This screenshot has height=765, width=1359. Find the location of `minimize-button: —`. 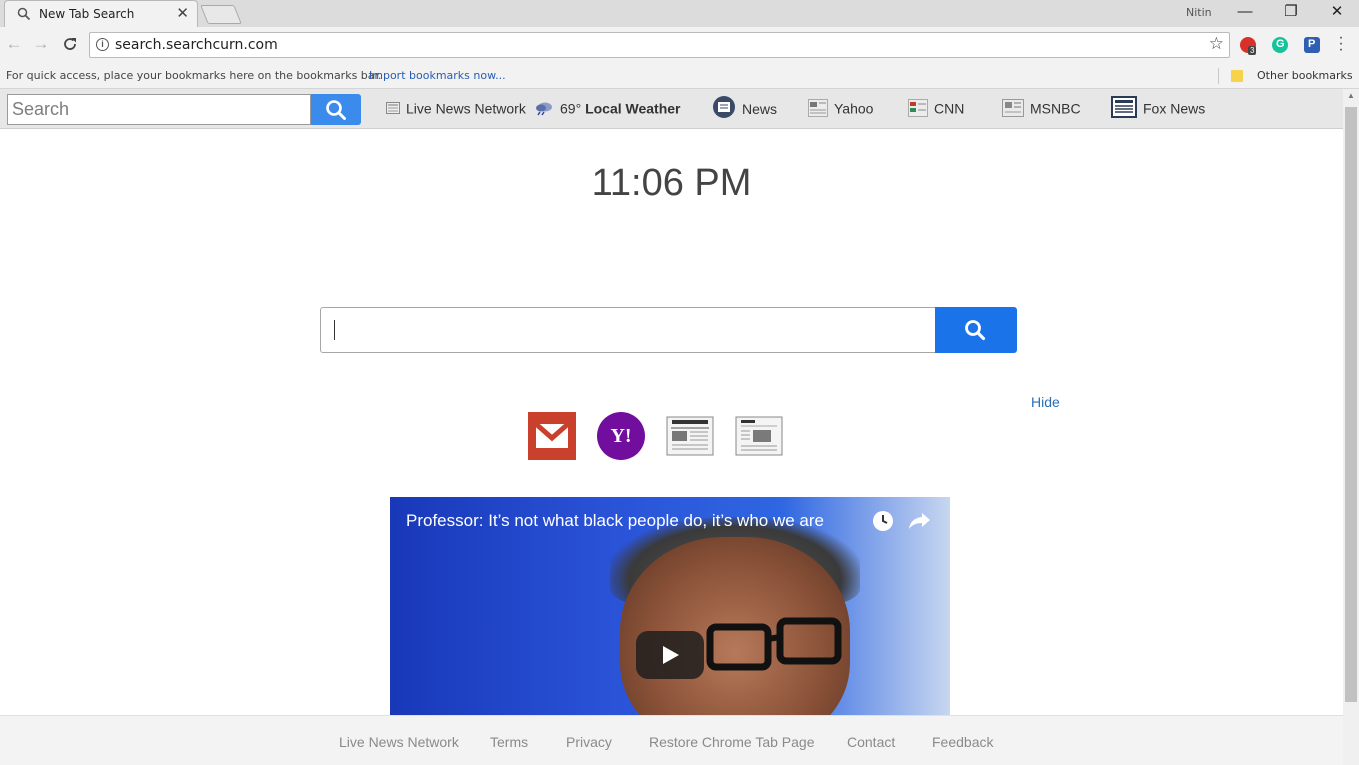

minimize-button: — is located at coordinates (1245, 13).